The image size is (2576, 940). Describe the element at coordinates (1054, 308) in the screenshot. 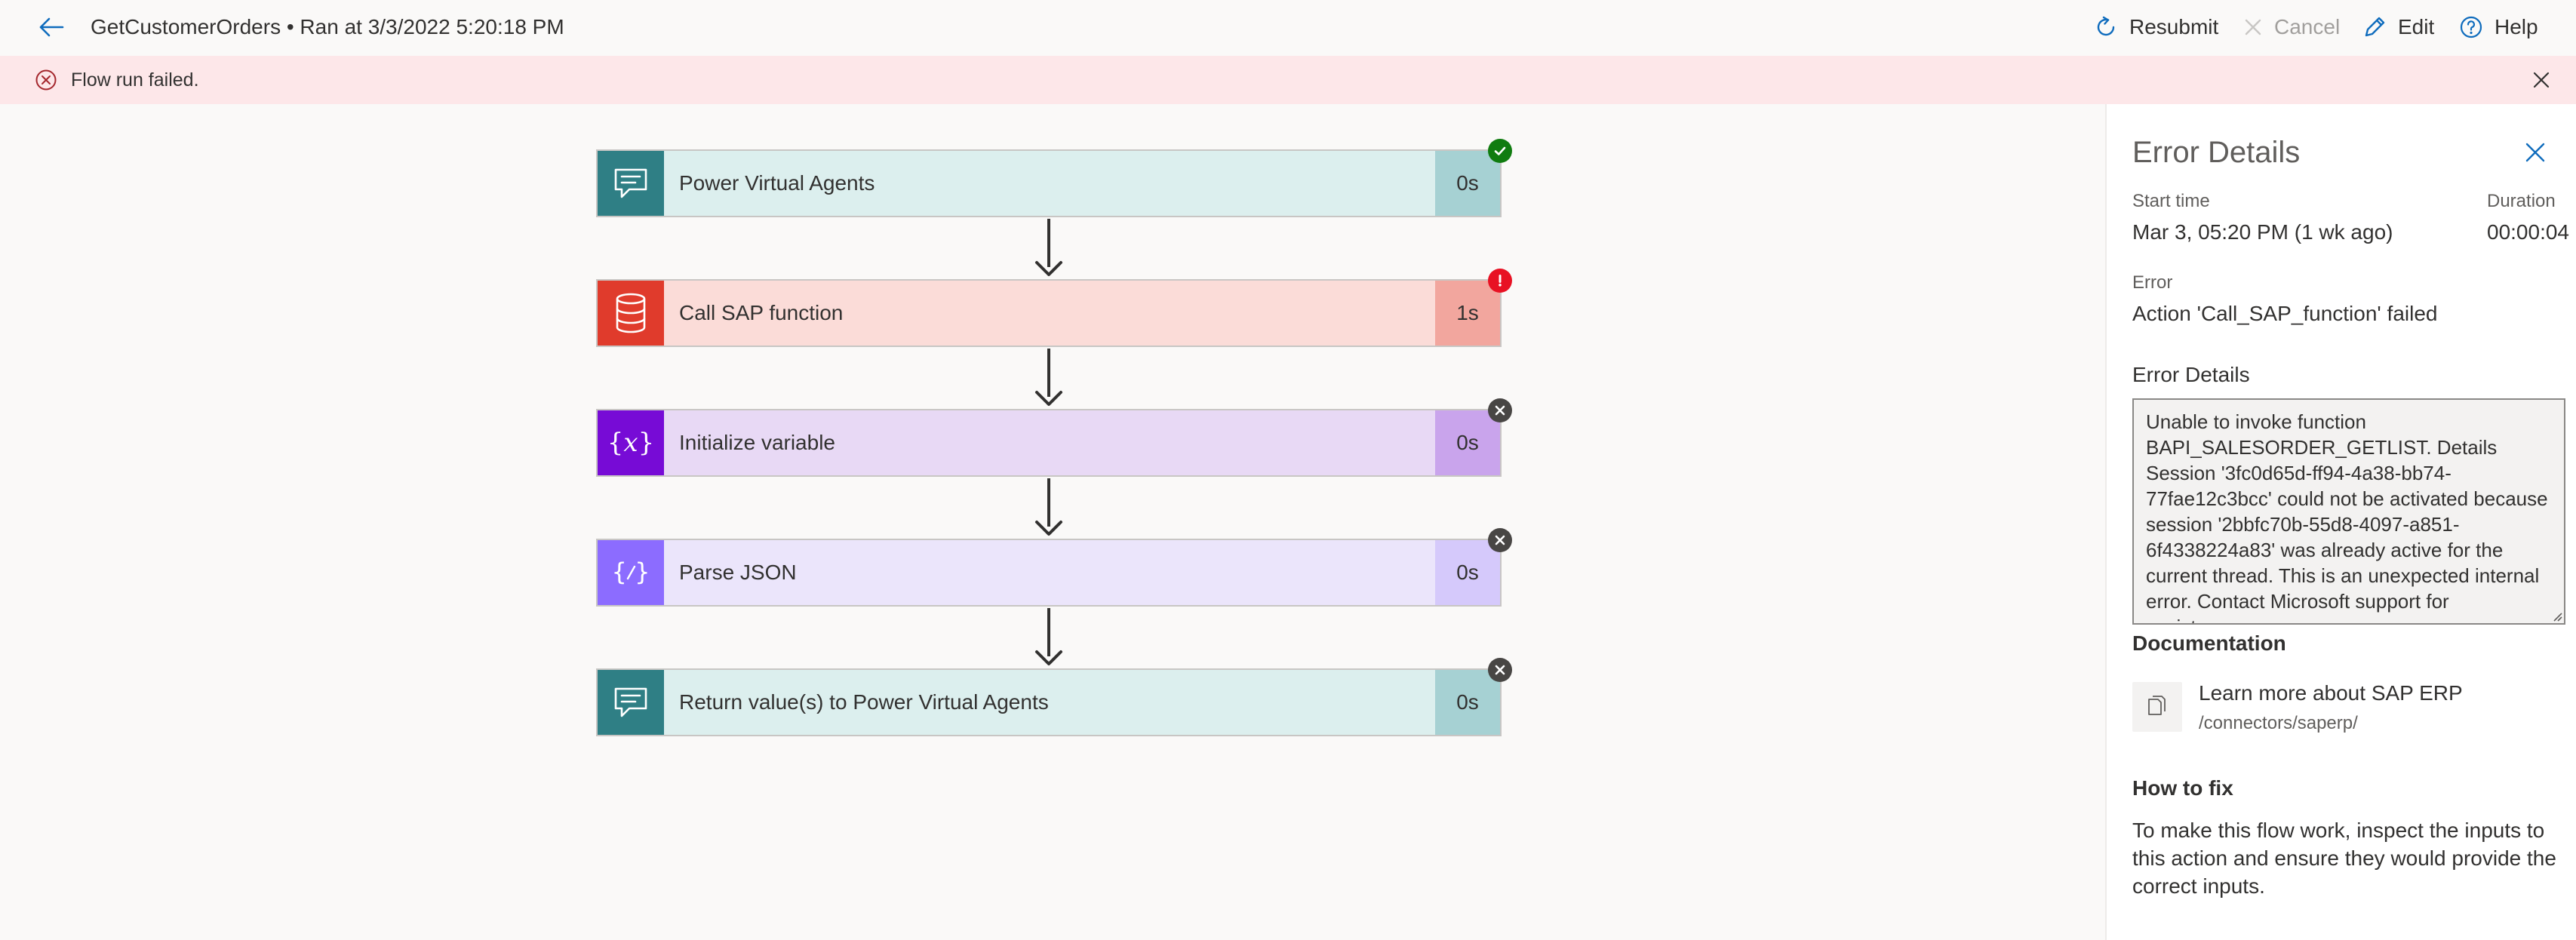

I see `step-call-sap-function: Call SAP function 1s` at that location.